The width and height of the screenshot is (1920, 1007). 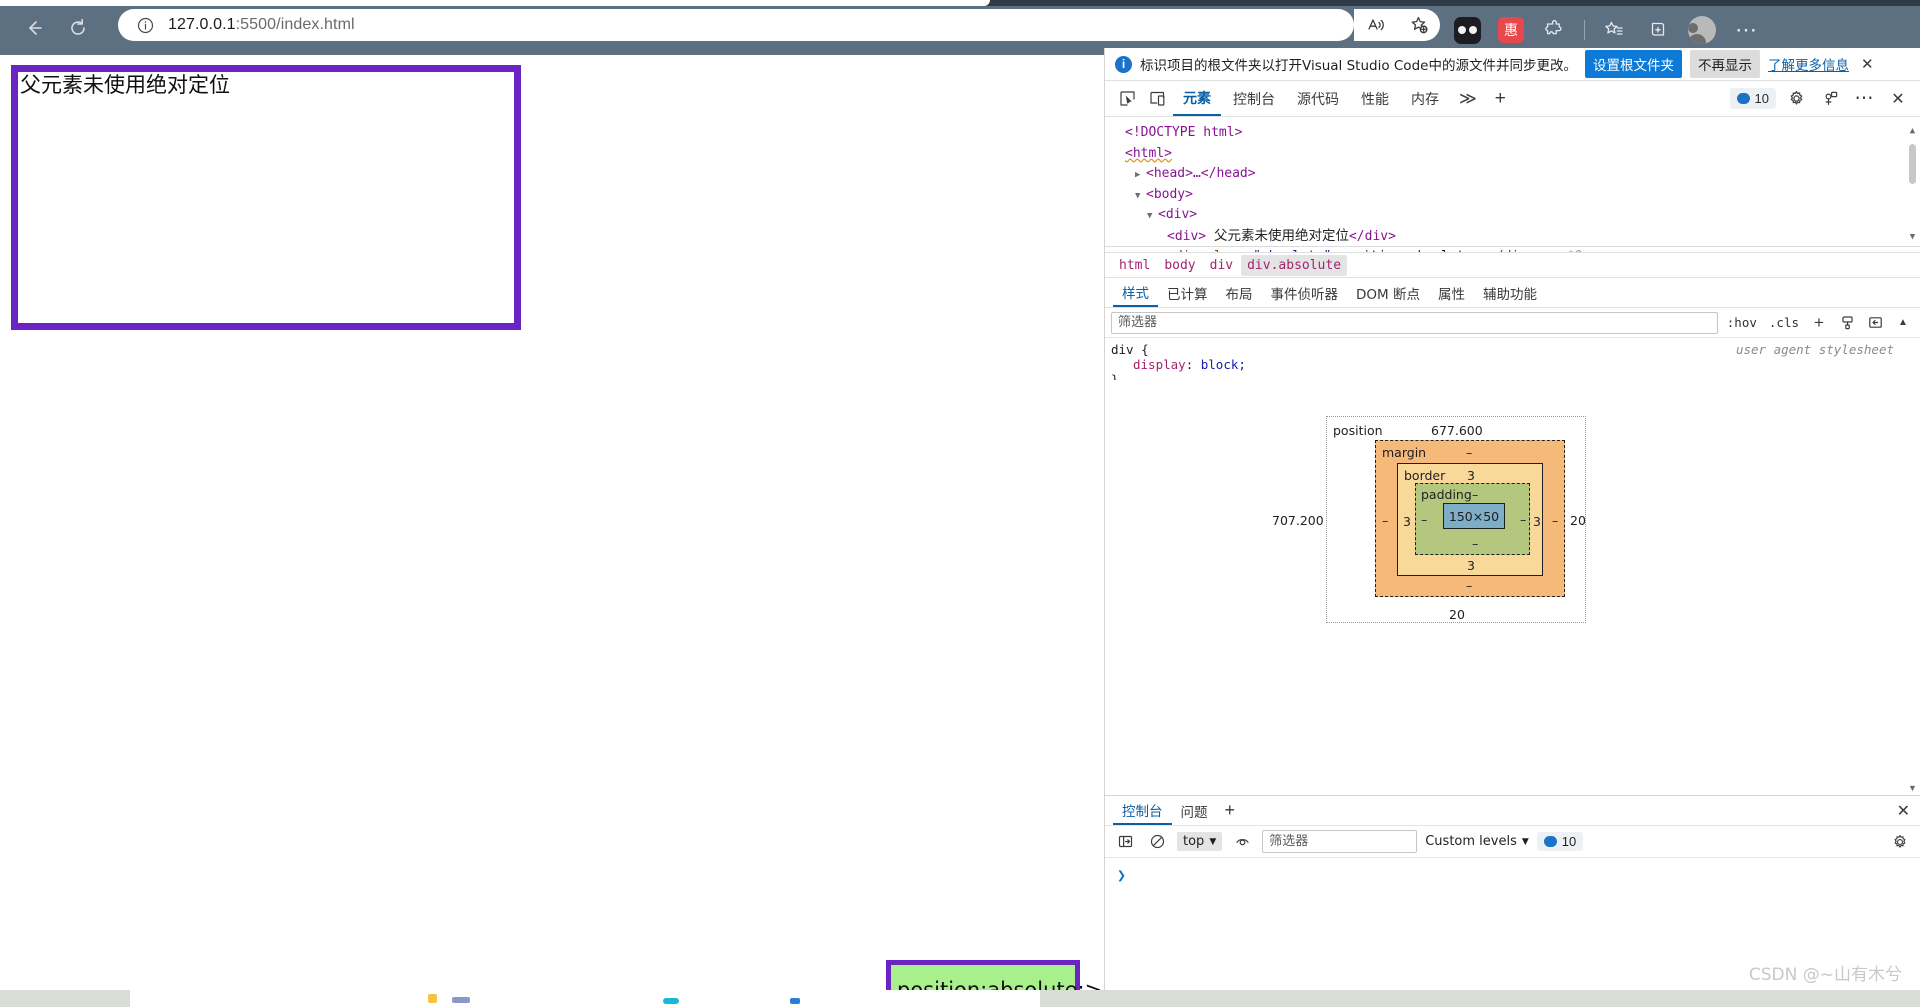 What do you see at coordinates (1515, 364) in the screenshot?
I see `css-declaration: display: block;` at bounding box center [1515, 364].